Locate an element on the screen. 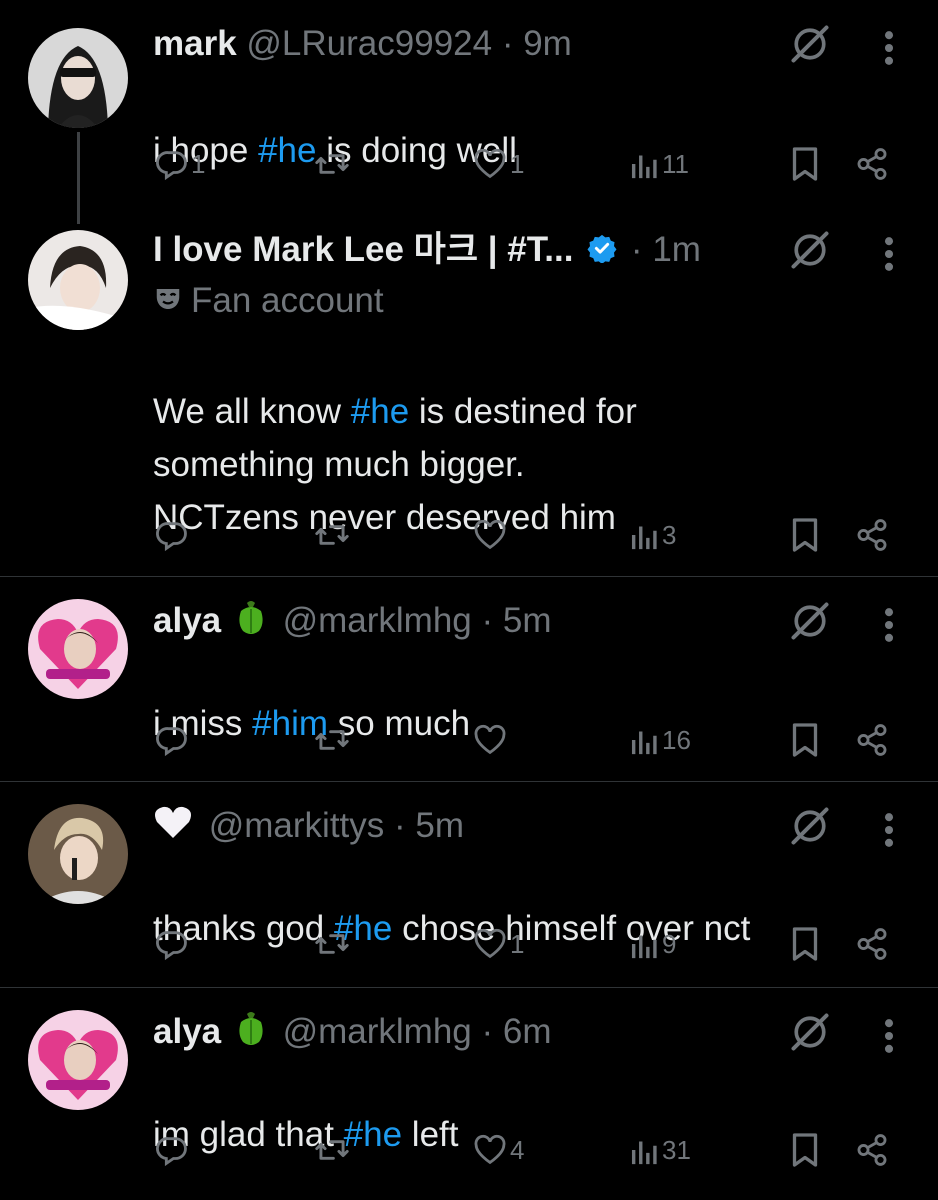 This screenshot has height=1200, width=938. views-button: 31 is located at coordinates (660, 1150).